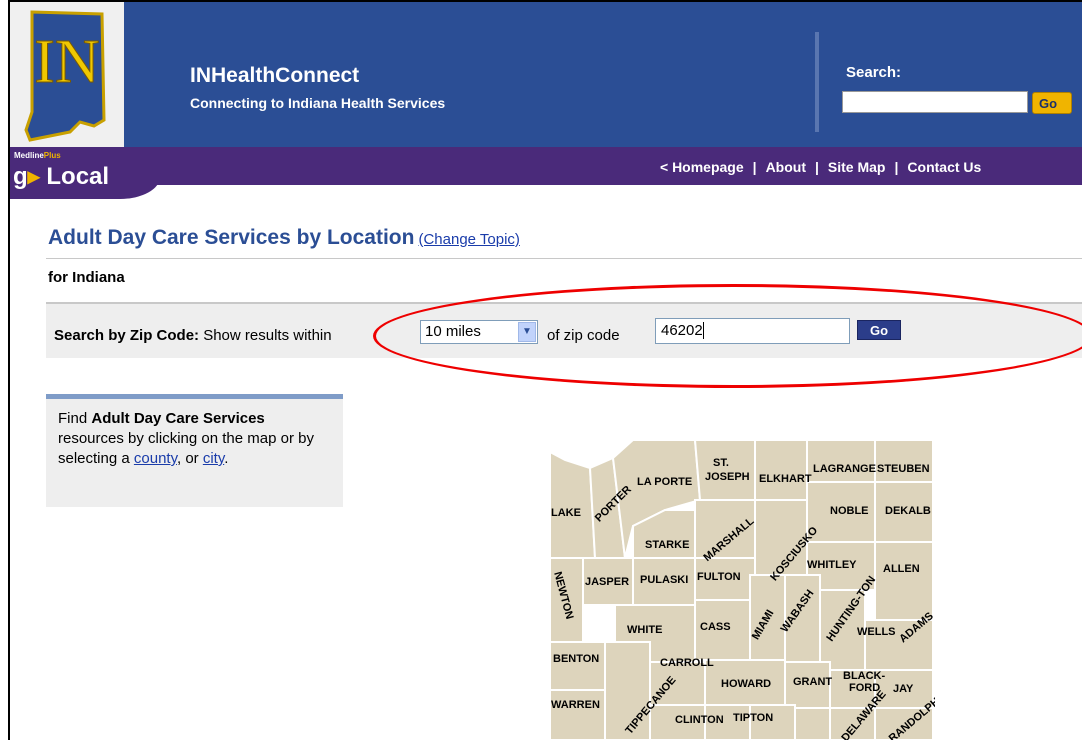 The image size is (1092, 740). I want to click on county-label: NOBLE, so click(849, 511).